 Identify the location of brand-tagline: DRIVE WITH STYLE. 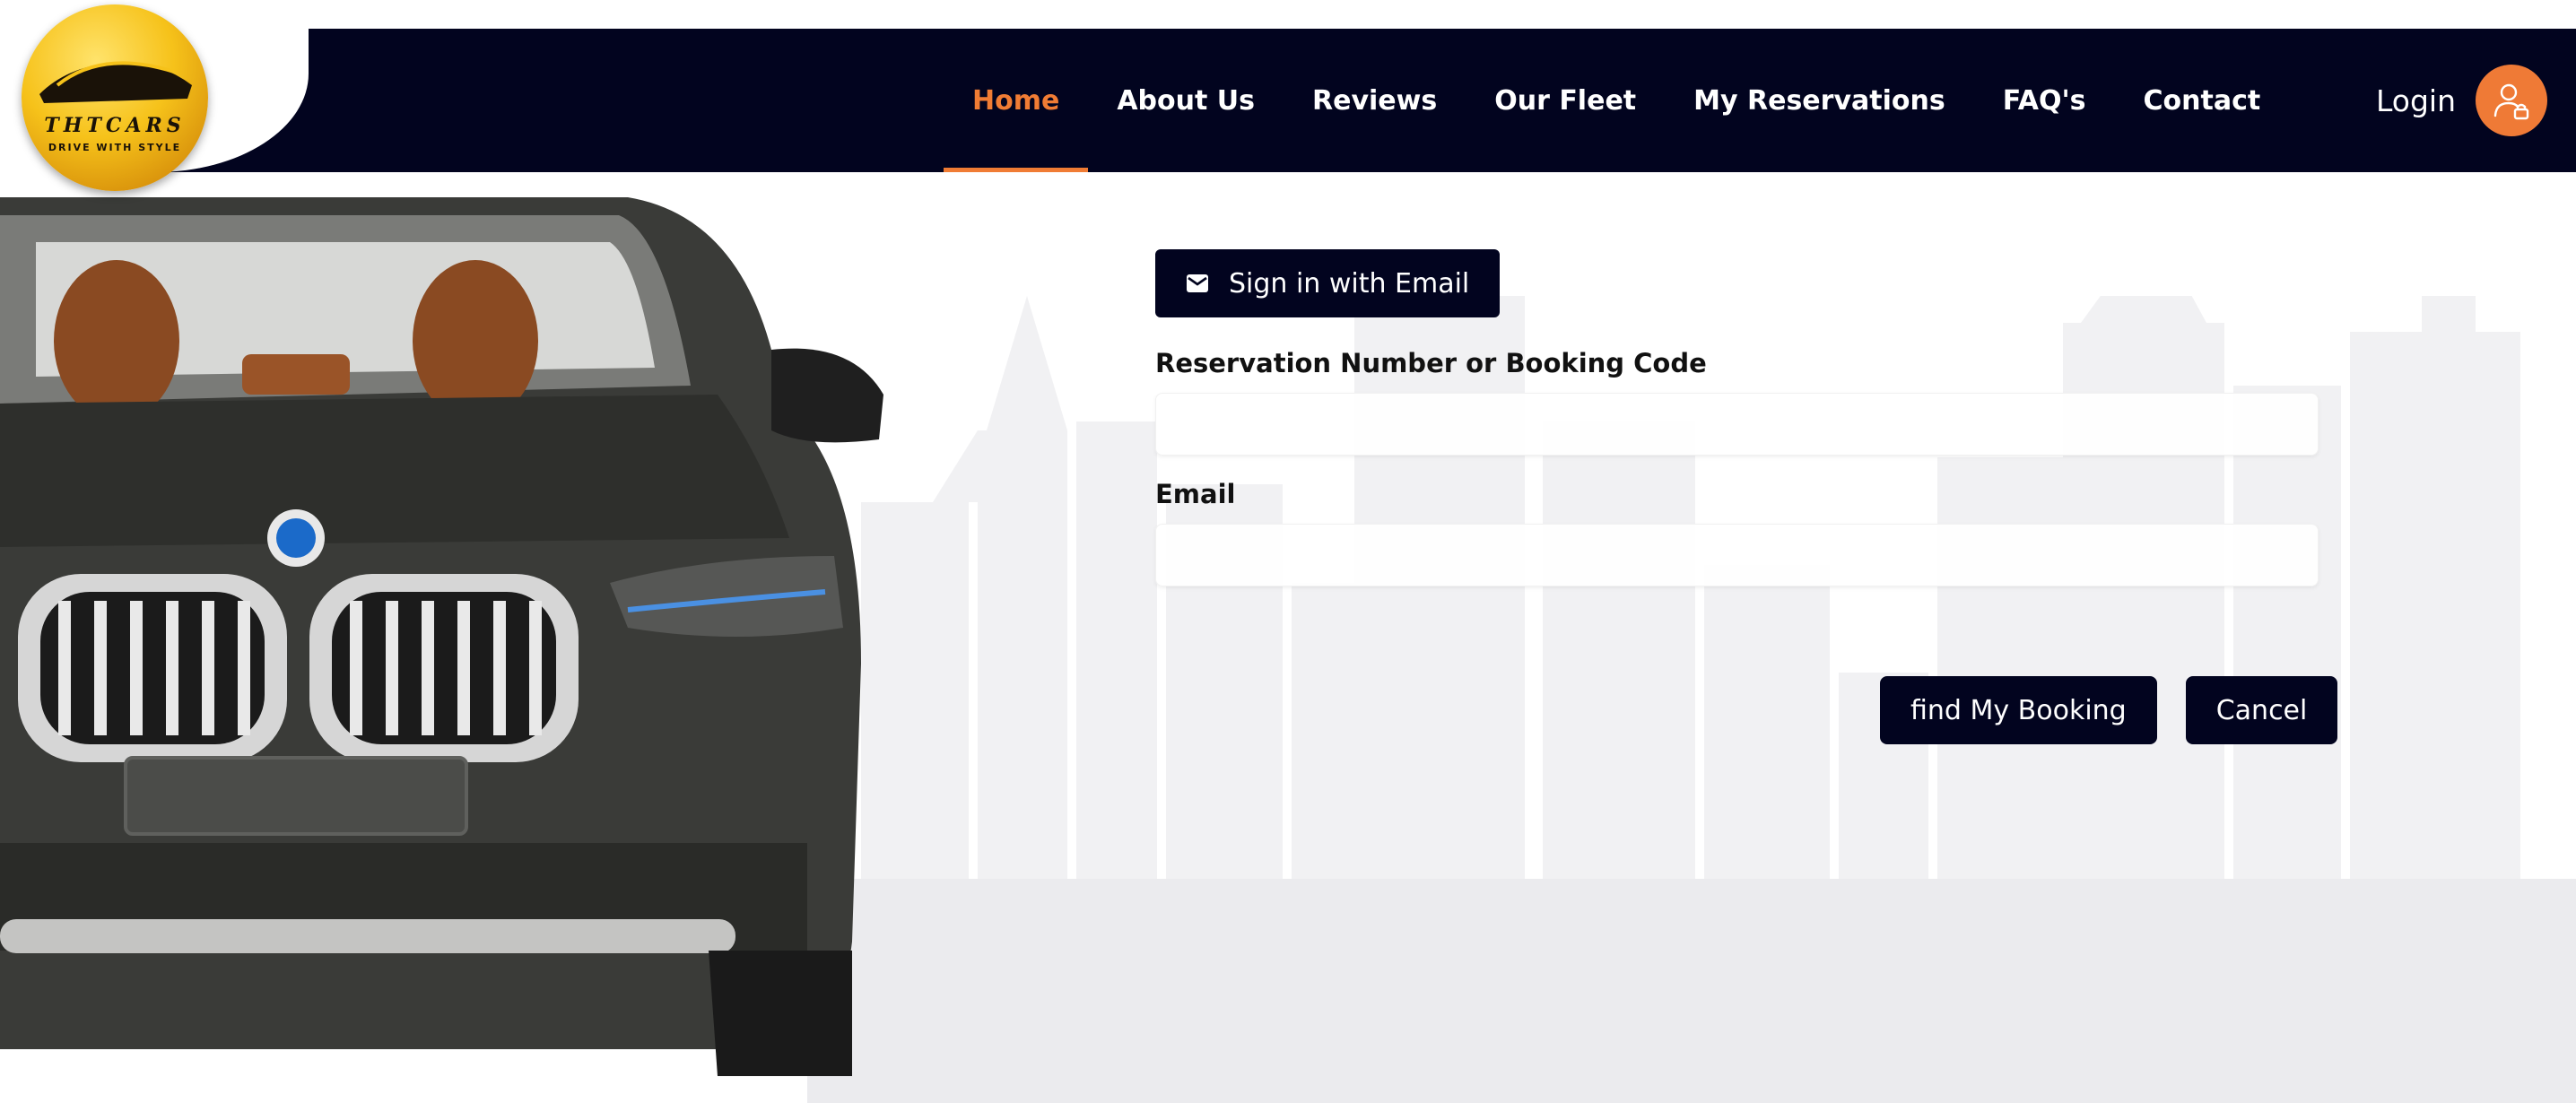
(115, 147).